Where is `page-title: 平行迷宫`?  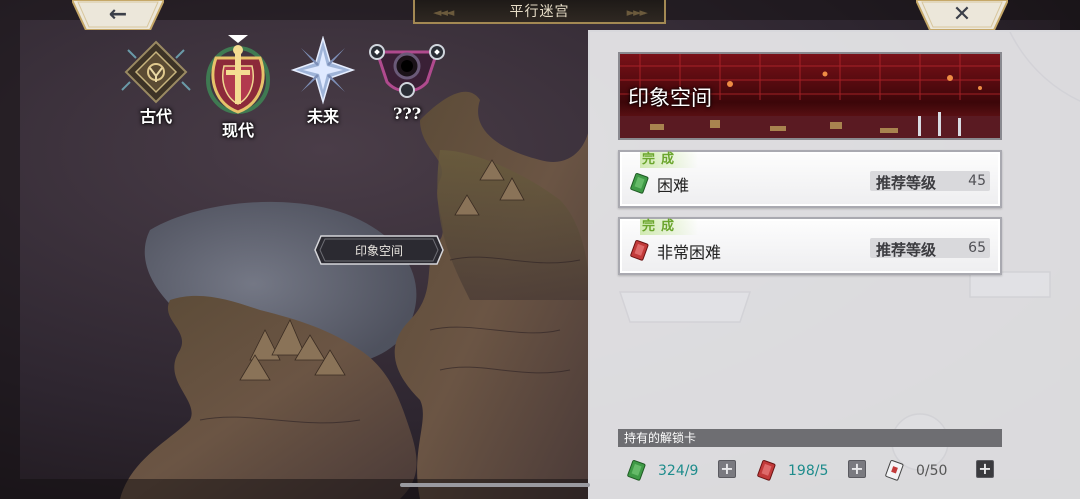 page-title: 平行迷宫 is located at coordinates (539, 12).